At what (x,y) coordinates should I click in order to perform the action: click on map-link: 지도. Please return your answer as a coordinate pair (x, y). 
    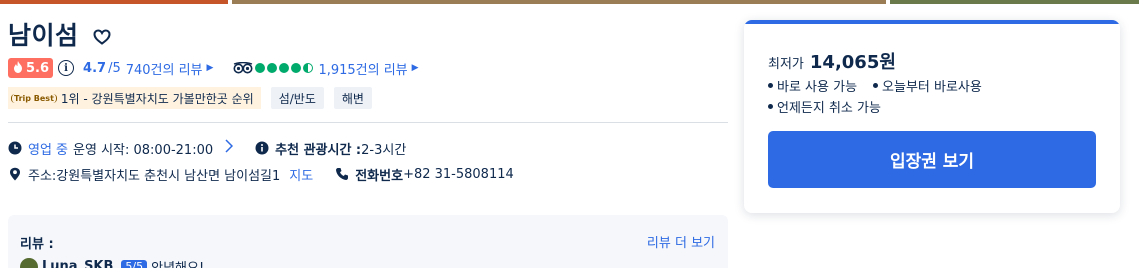
    Looking at the image, I should click on (301, 174).